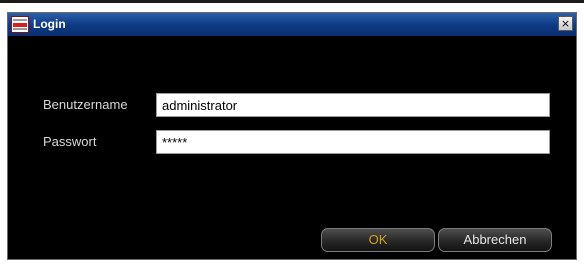  What do you see at coordinates (292, 24) in the screenshot?
I see `title-bar: Login ×` at bounding box center [292, 24].